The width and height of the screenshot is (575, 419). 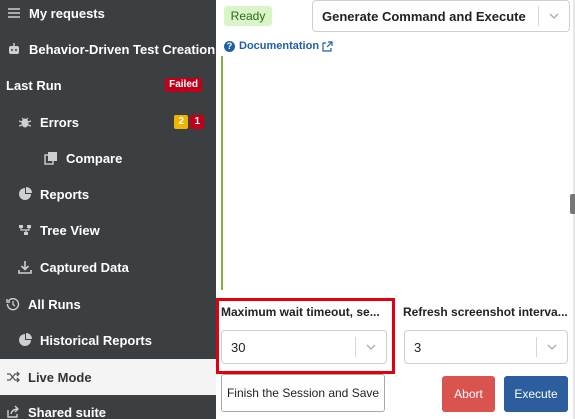 I want to click on sidebar-item-tree-view: Tree View, so click(x=108, y=230).